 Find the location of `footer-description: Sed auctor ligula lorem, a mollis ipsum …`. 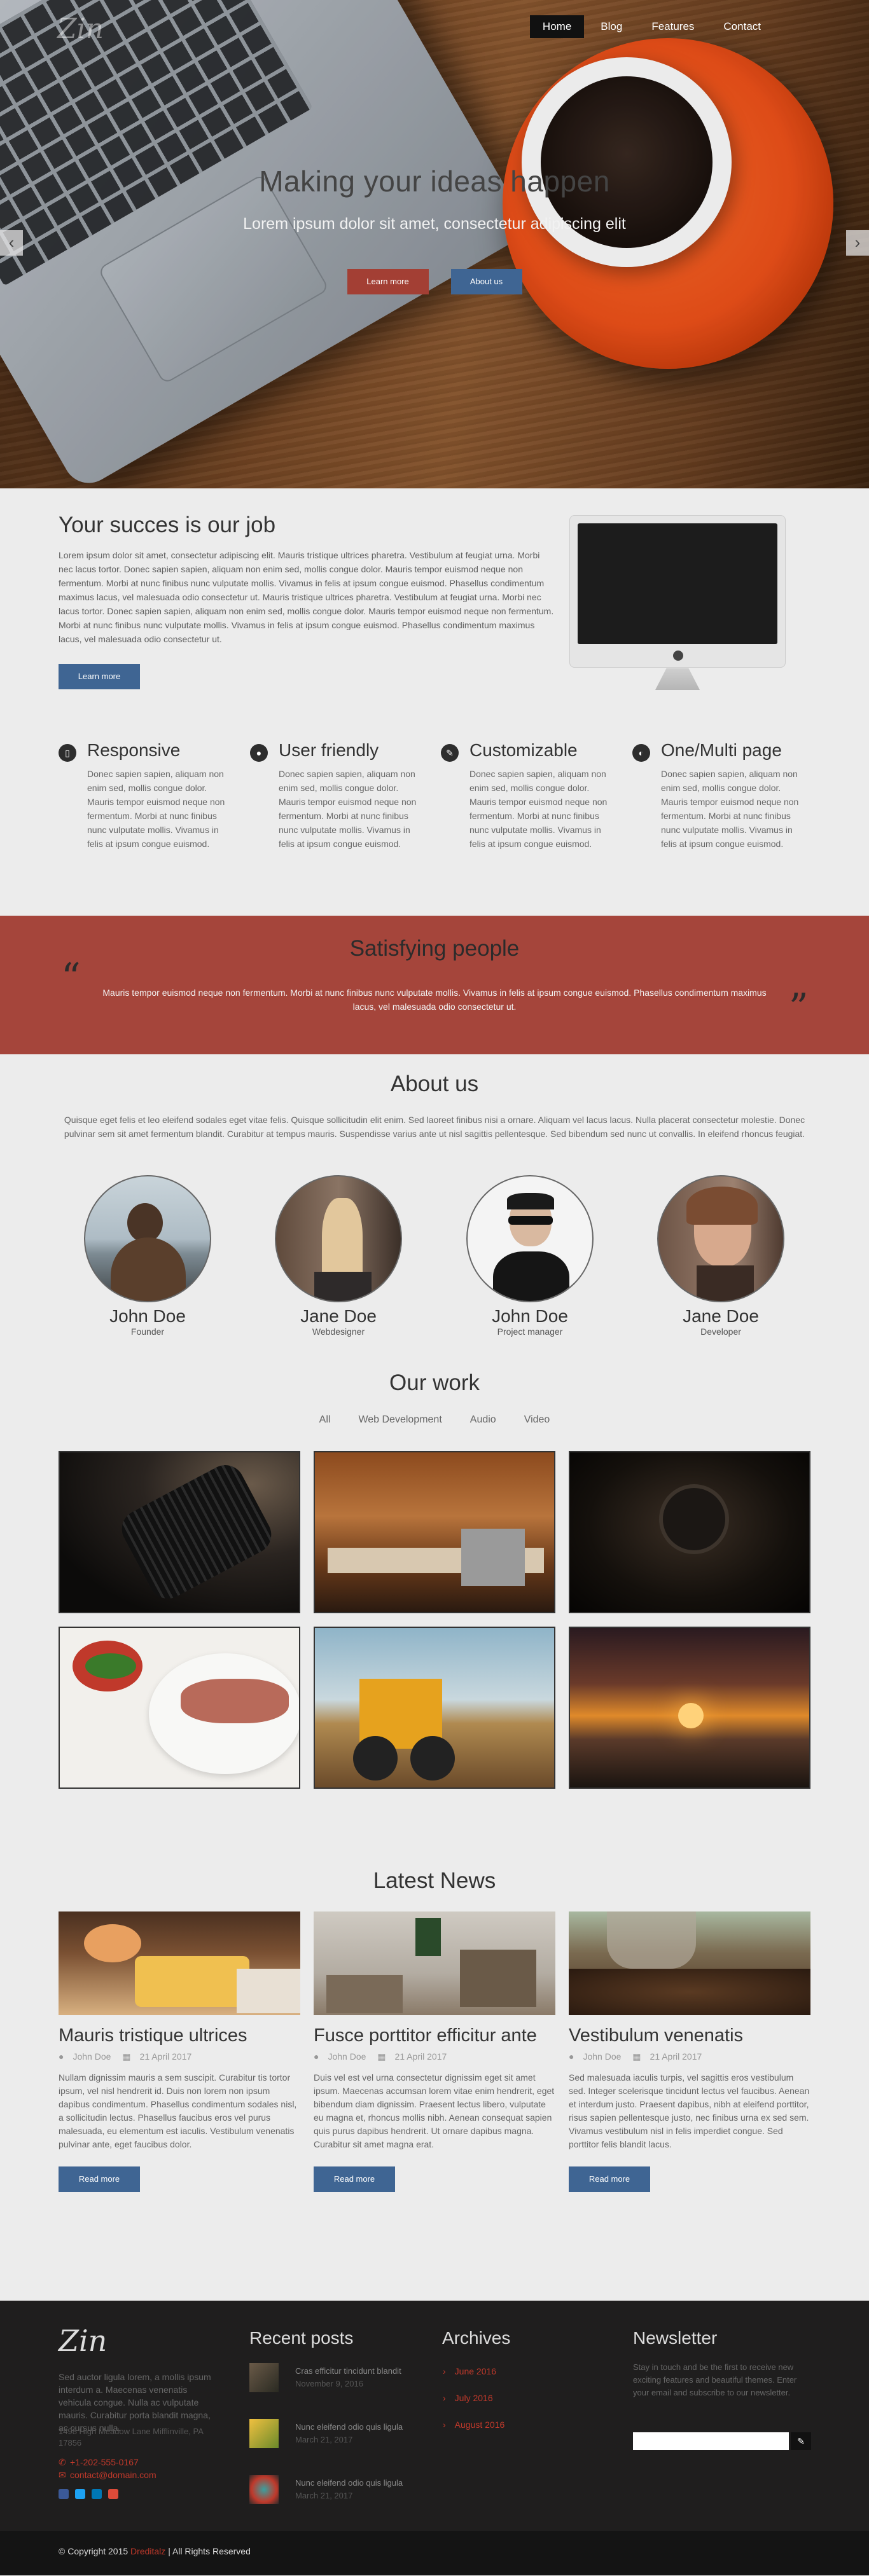

footer-description: Sed auctor ligula lorem, a mollis ipsum … is located at coordinates (135, 2402).